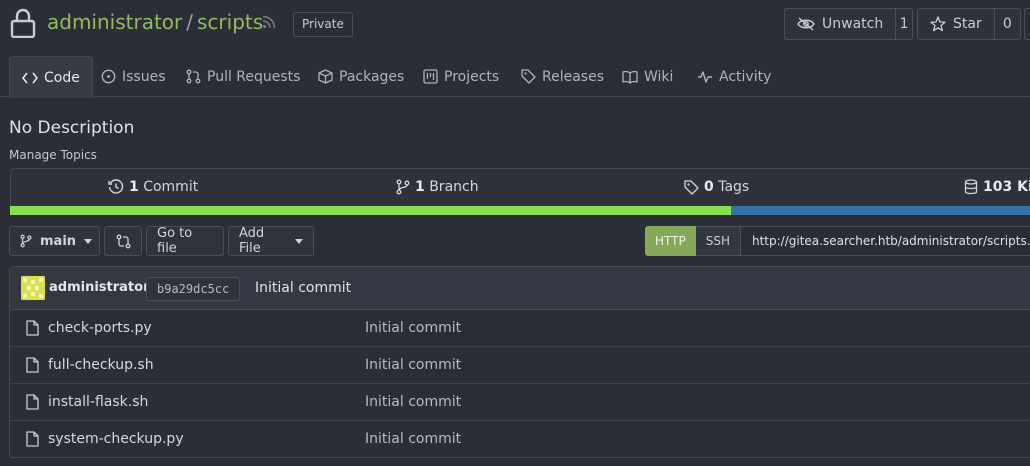 The height and width of the screenshot is (466, 1030). Describe the element at coordinates (325, 76) in the screenshot. I see `package-icon` at that location.